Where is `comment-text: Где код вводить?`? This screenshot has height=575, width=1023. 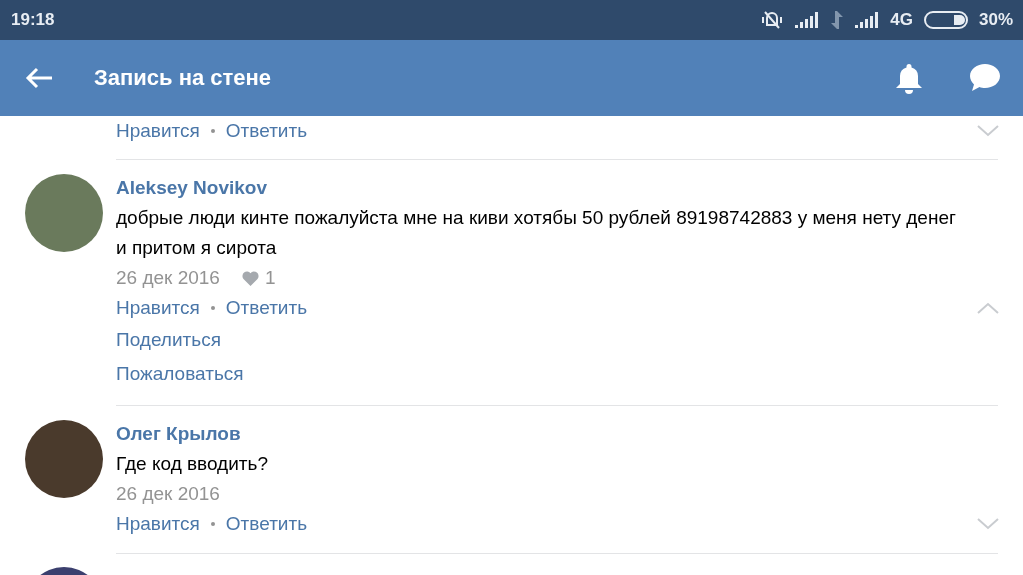 comment-text: Где код вводить? is located at coordinates (192, 464).